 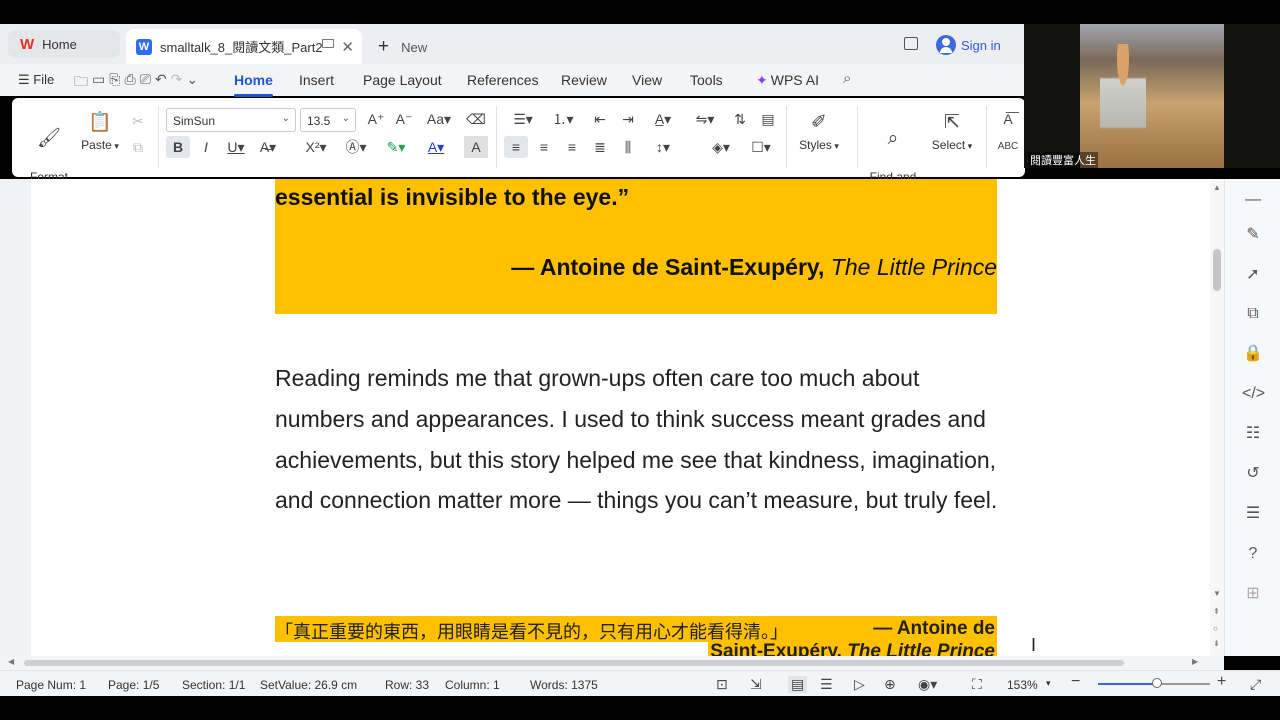 I want to click on tab-document: W smalltalk_8_閱讀文類_Part2.dc ✕, so click(x=244, y=46).